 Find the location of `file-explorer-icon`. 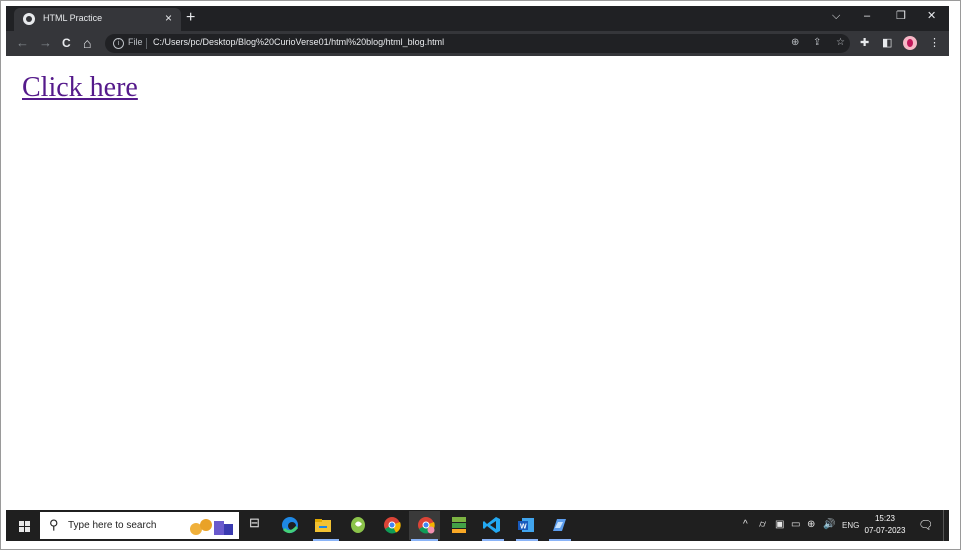

file-explorer-icon is located at coordinates (323, 525).